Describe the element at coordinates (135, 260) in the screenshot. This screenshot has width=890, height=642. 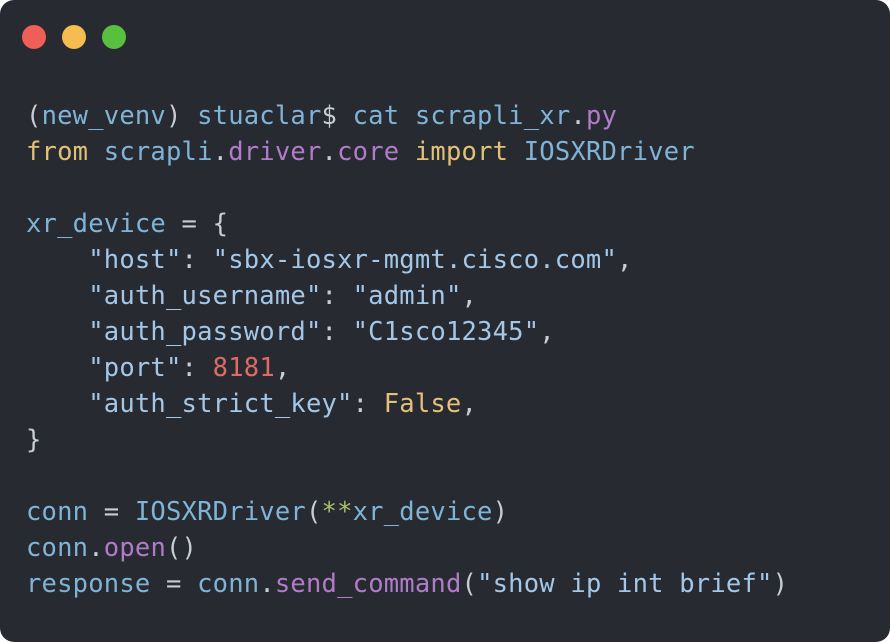
I see `code-token: "host"` at that location.